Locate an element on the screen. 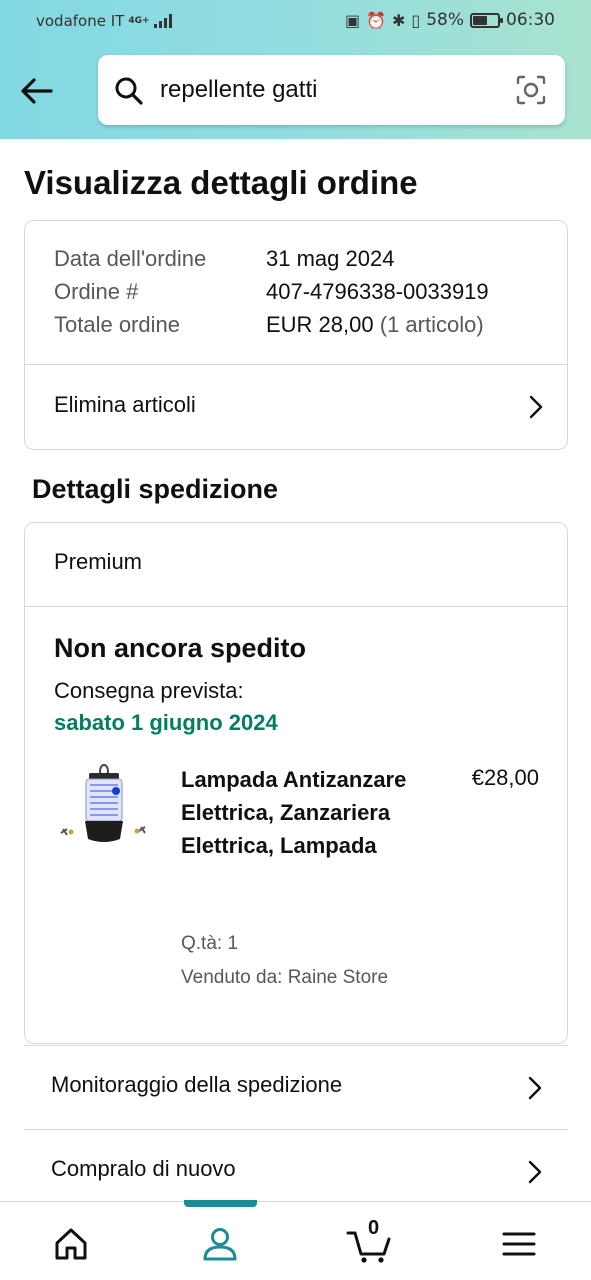  order-date-value: 31 mag 2024 is located at coordinates (330, 258).